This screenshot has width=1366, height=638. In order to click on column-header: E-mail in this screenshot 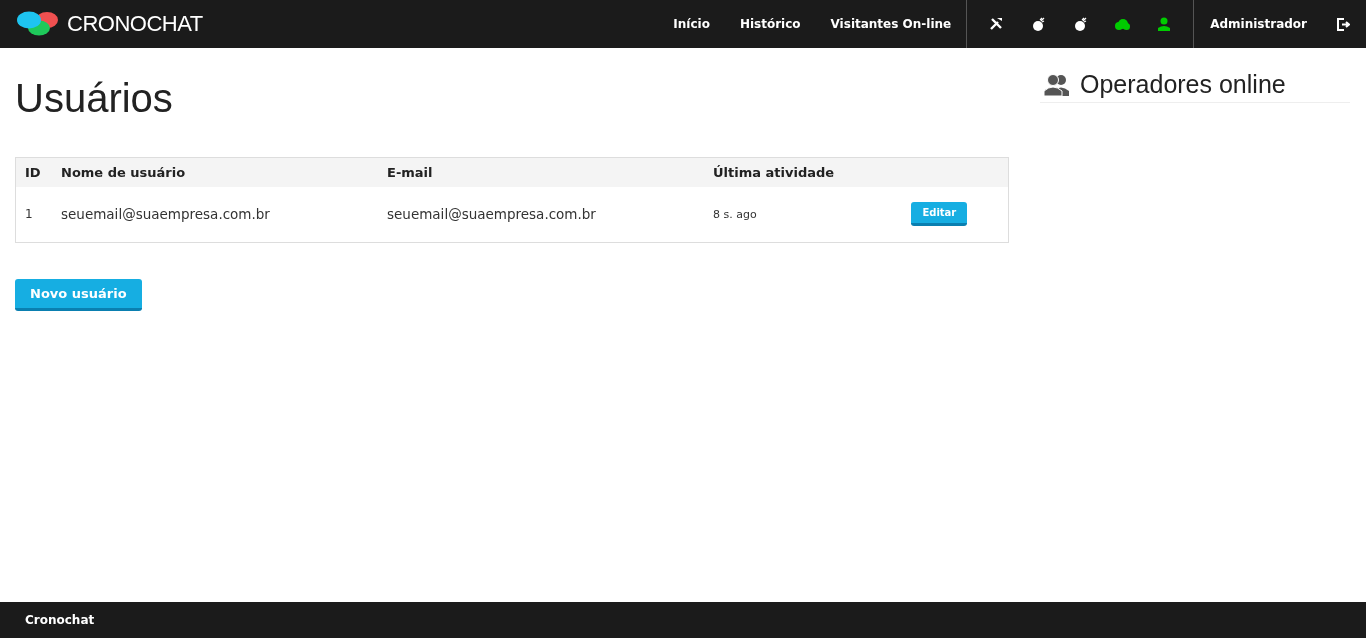, I will do `click(541, 172)`.